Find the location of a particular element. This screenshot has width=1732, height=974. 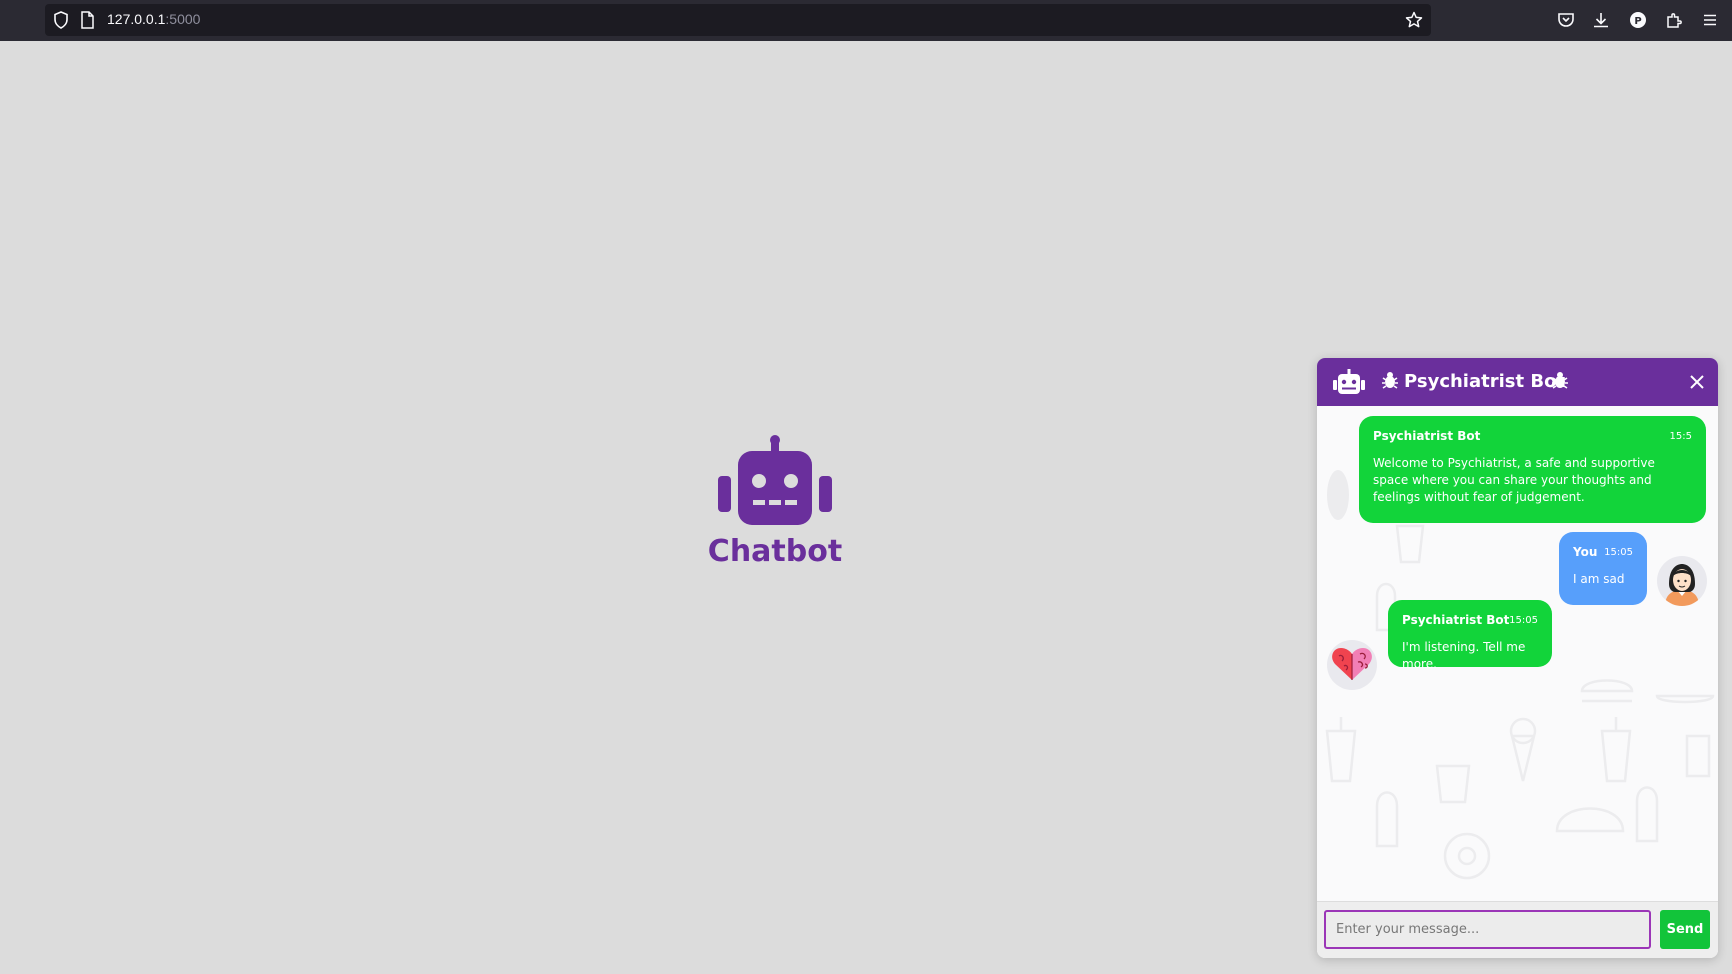

message-time: 15:5 is located at coordinates (1680, 436).